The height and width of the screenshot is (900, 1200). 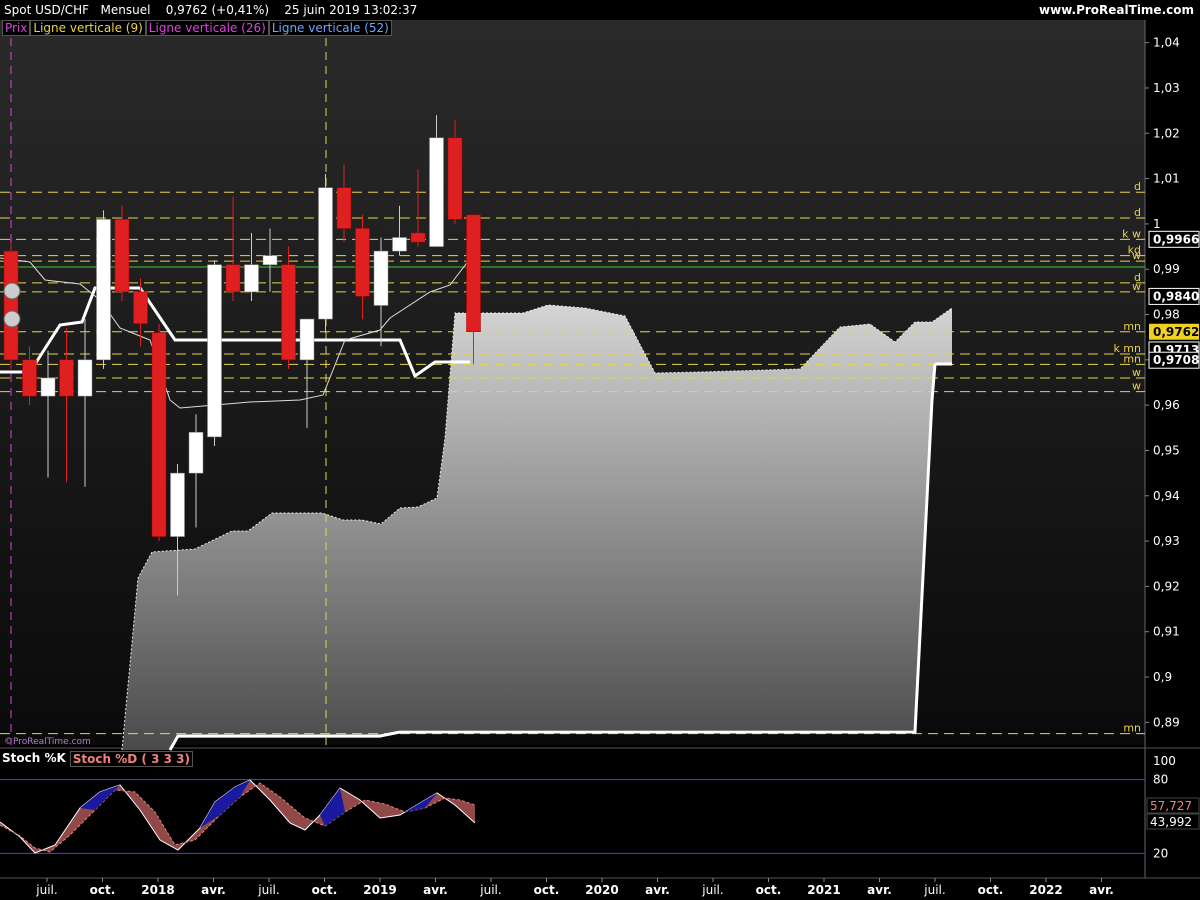 What do you see at coordinates (131, 759) in the screenshot?
I see `legend-stoch-d: Stoch %D ( 3 3 3)` at bounding box center [131, 759].